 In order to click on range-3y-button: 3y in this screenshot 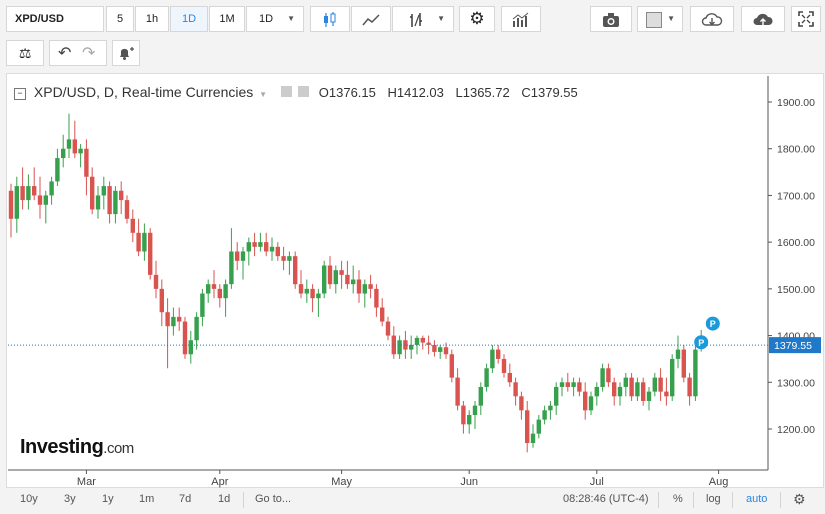, I will do `click(70, 499)`.